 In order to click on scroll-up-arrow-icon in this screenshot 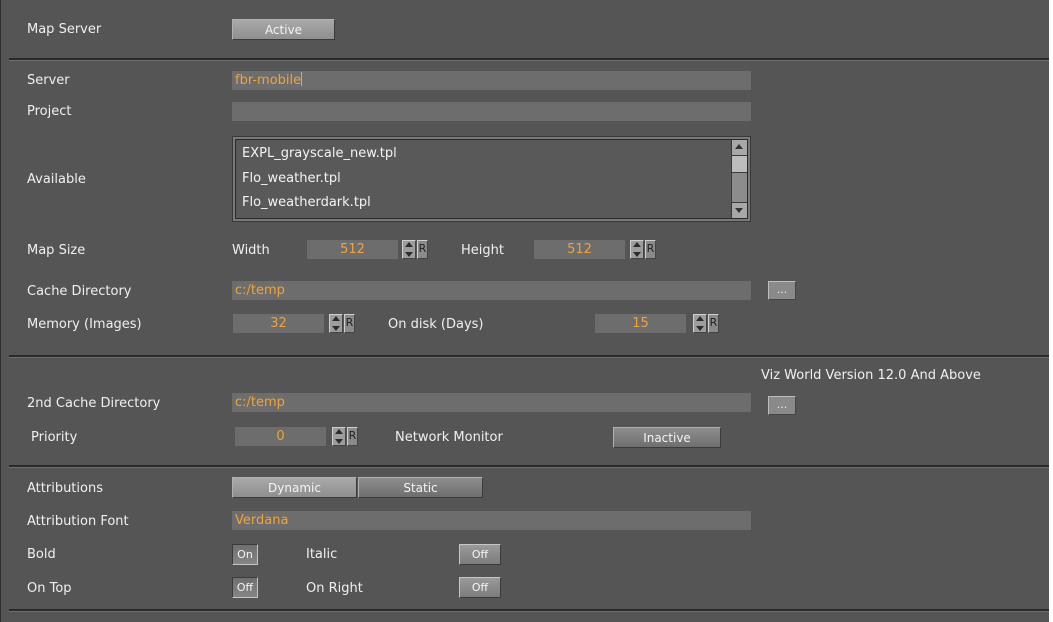, I will do `click(739, 148)`.